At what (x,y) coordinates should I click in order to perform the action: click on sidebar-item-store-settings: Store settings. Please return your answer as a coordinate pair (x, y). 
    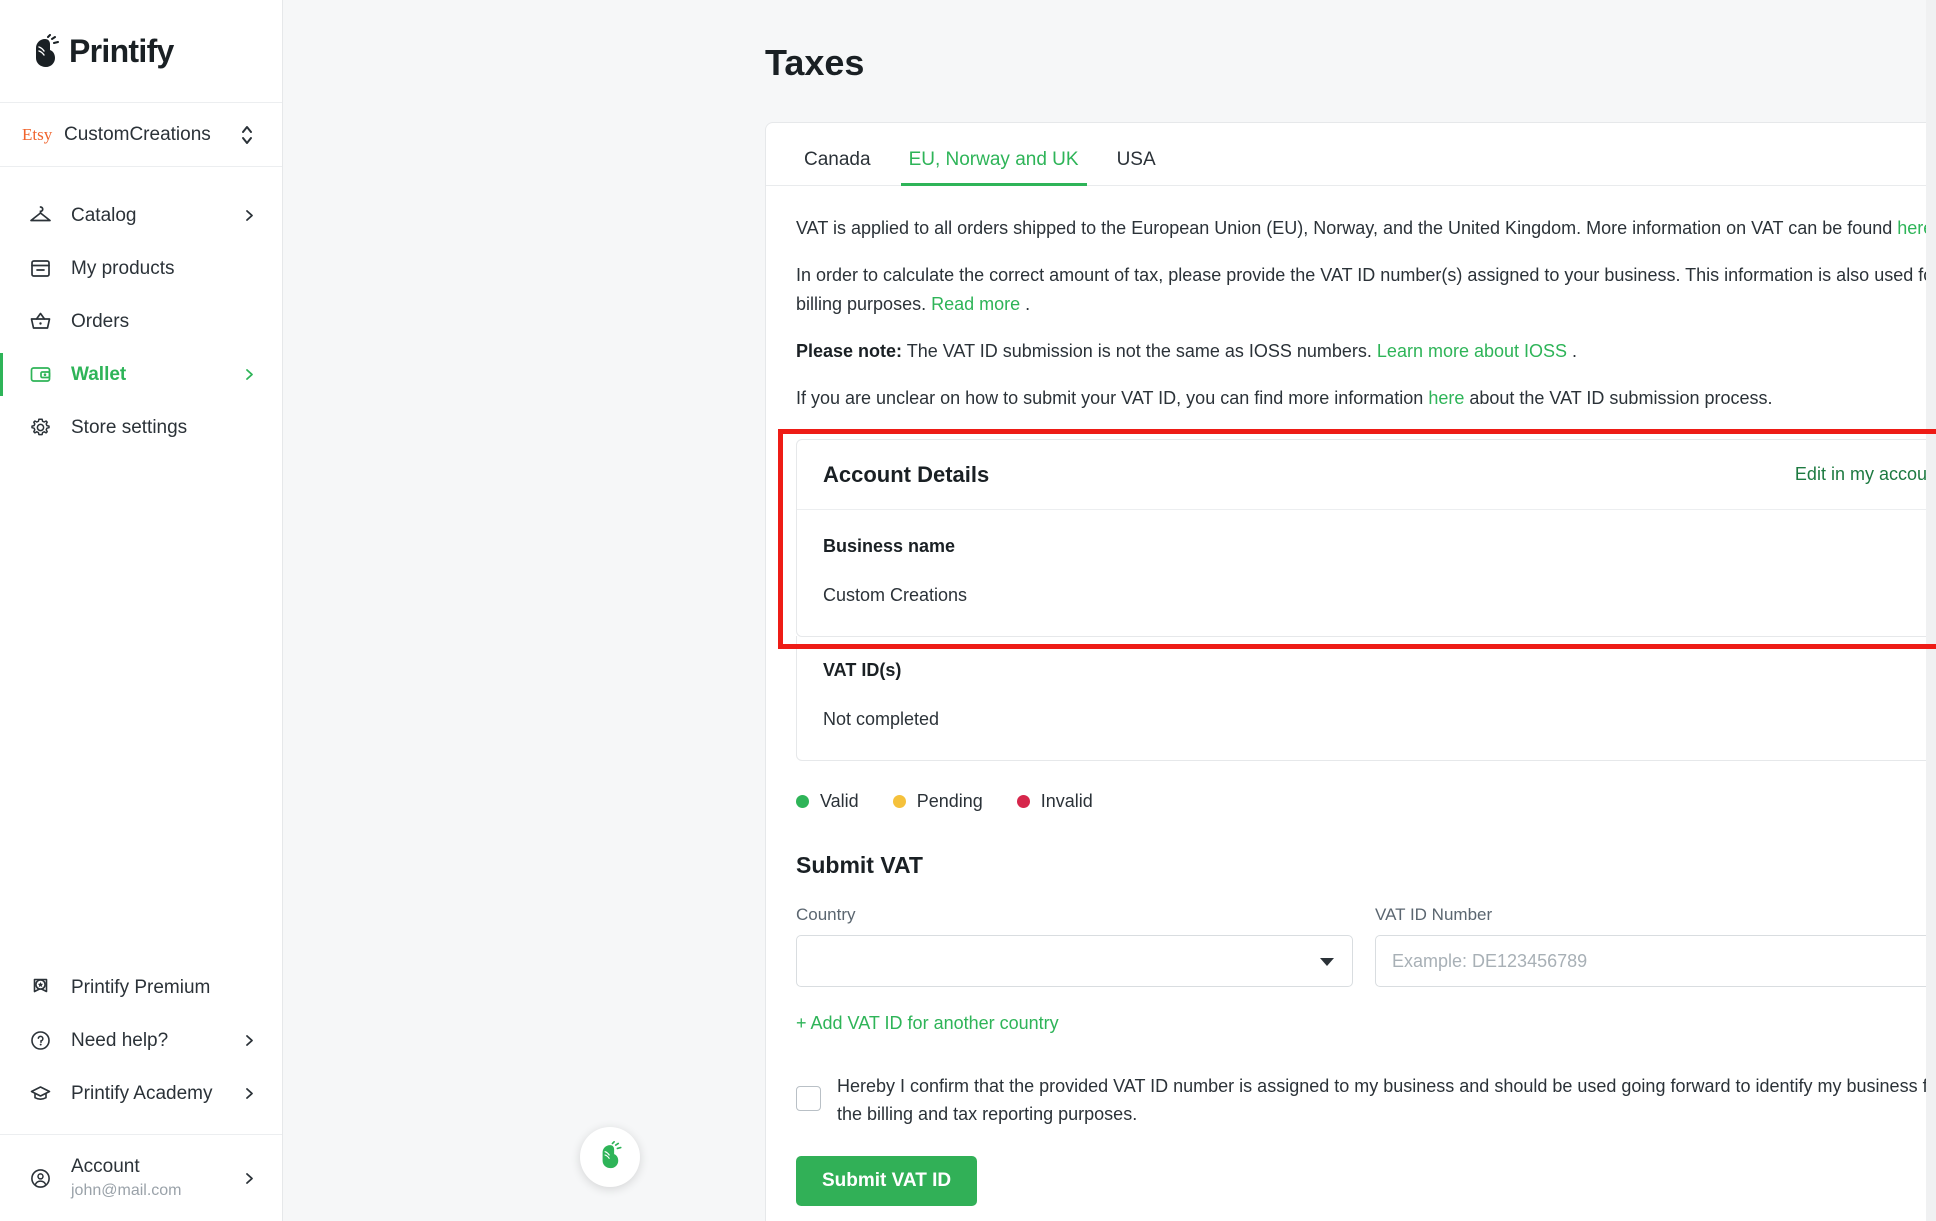
    Looking at the image, I should click on (141, 427).